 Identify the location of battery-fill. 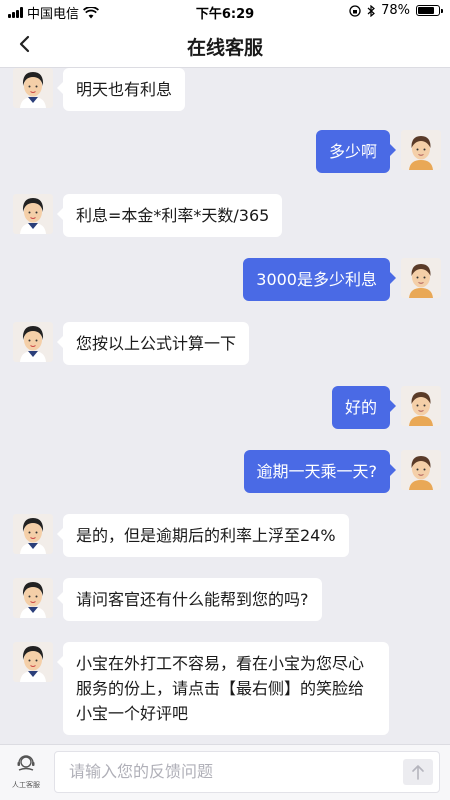
(426, 10).